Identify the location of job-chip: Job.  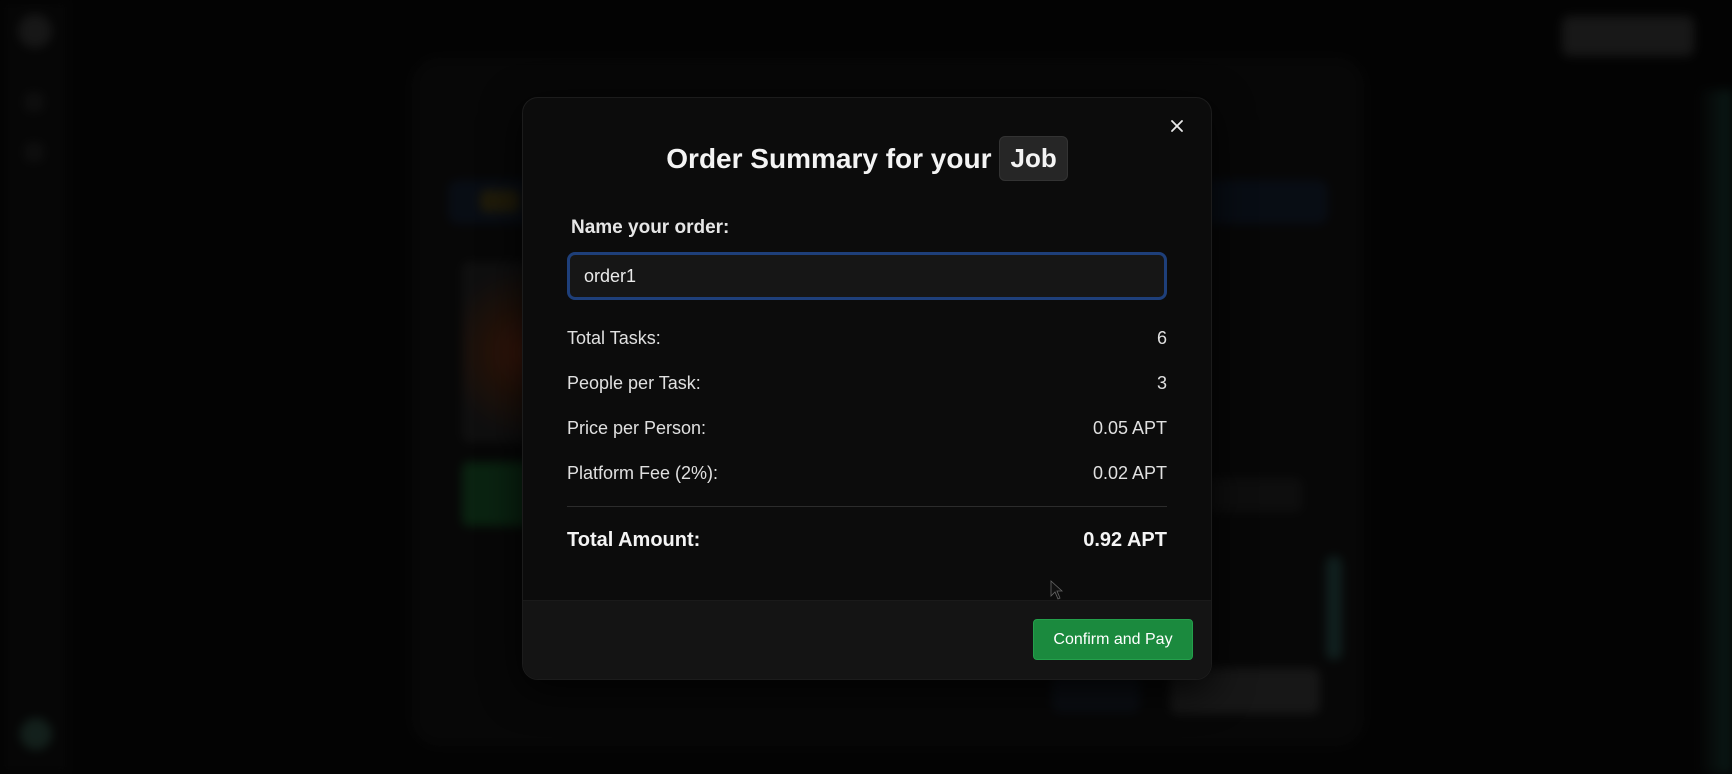
(1033, 158).